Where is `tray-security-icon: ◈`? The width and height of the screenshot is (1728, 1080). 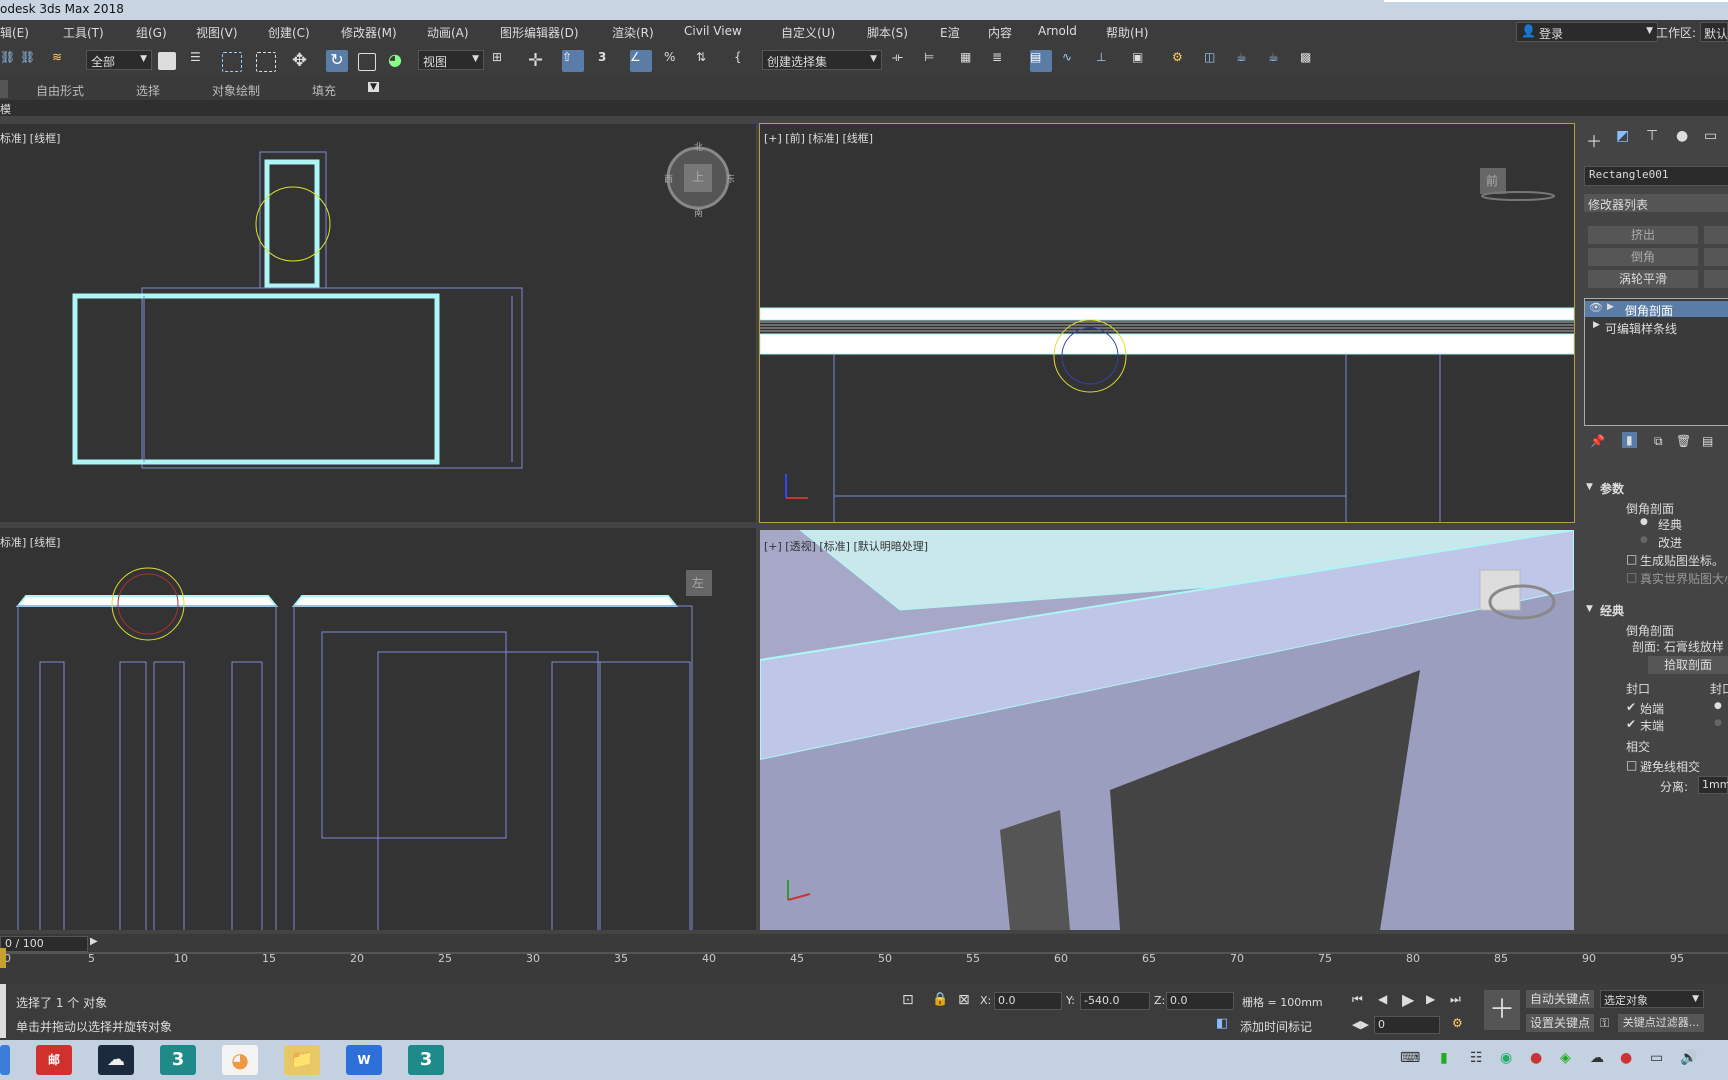
tray-security-icon: ◈ is located at coordinates (1565, 1058).